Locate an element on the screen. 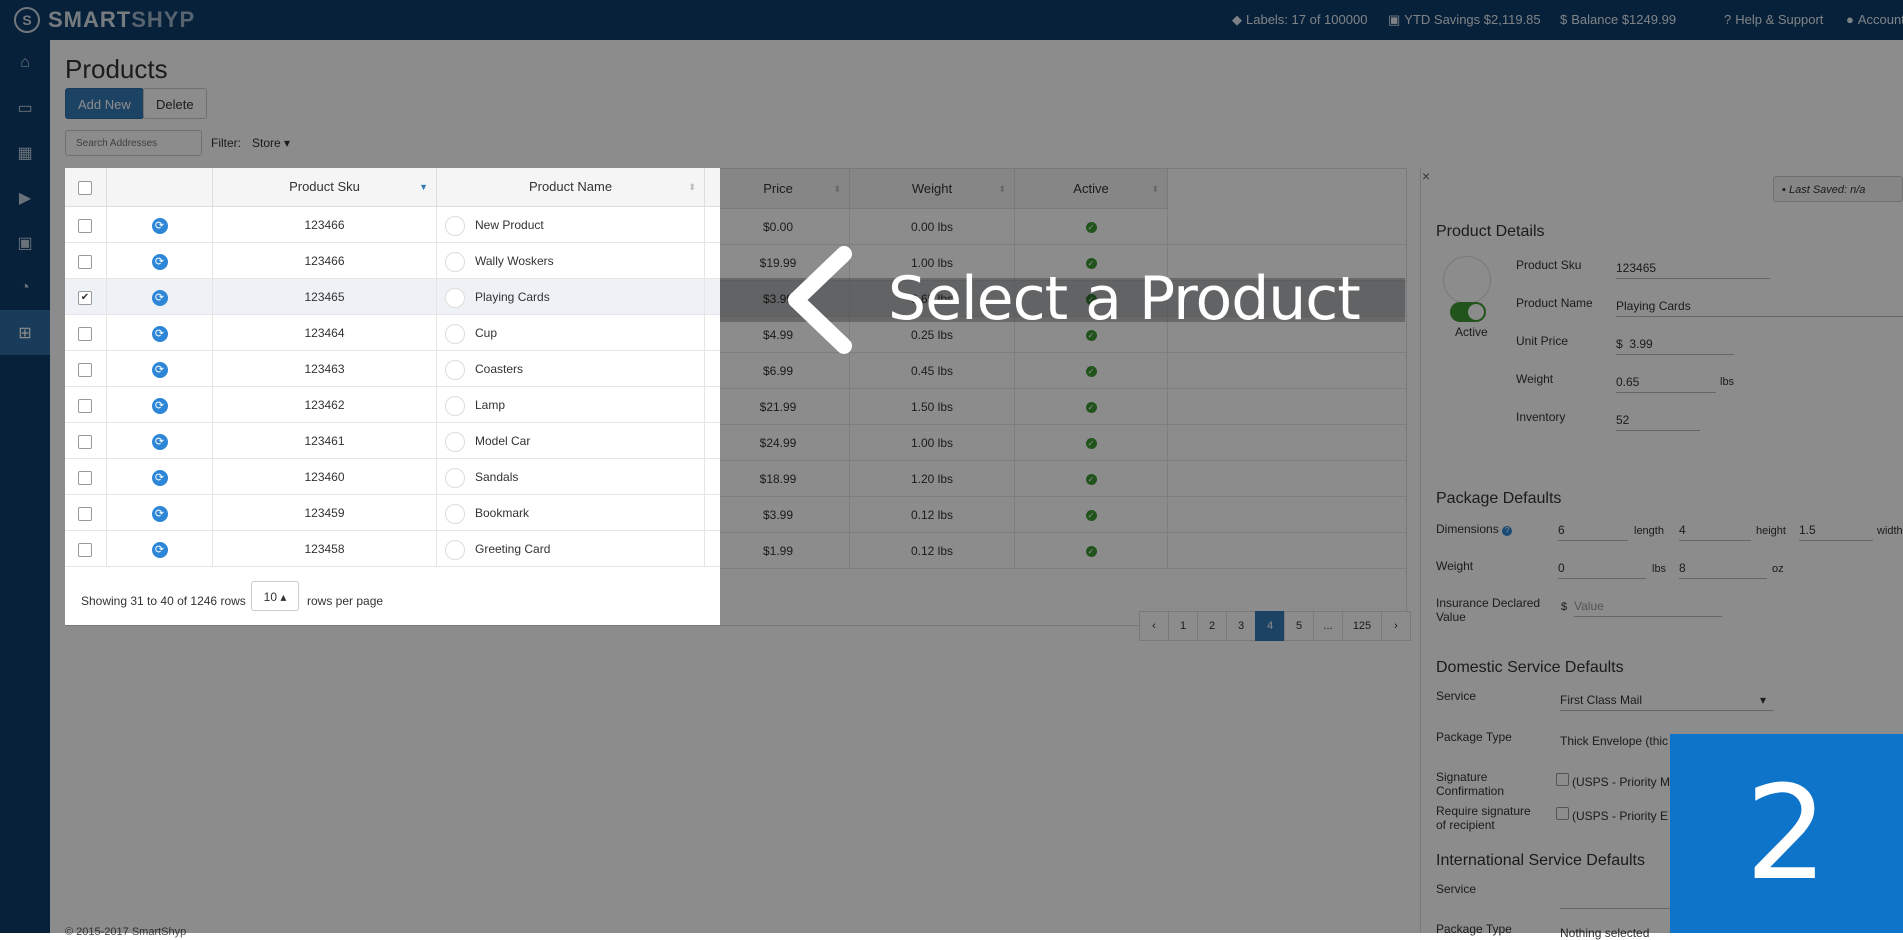  row-checkbox: ✔ is located at coordinates (85, 297).